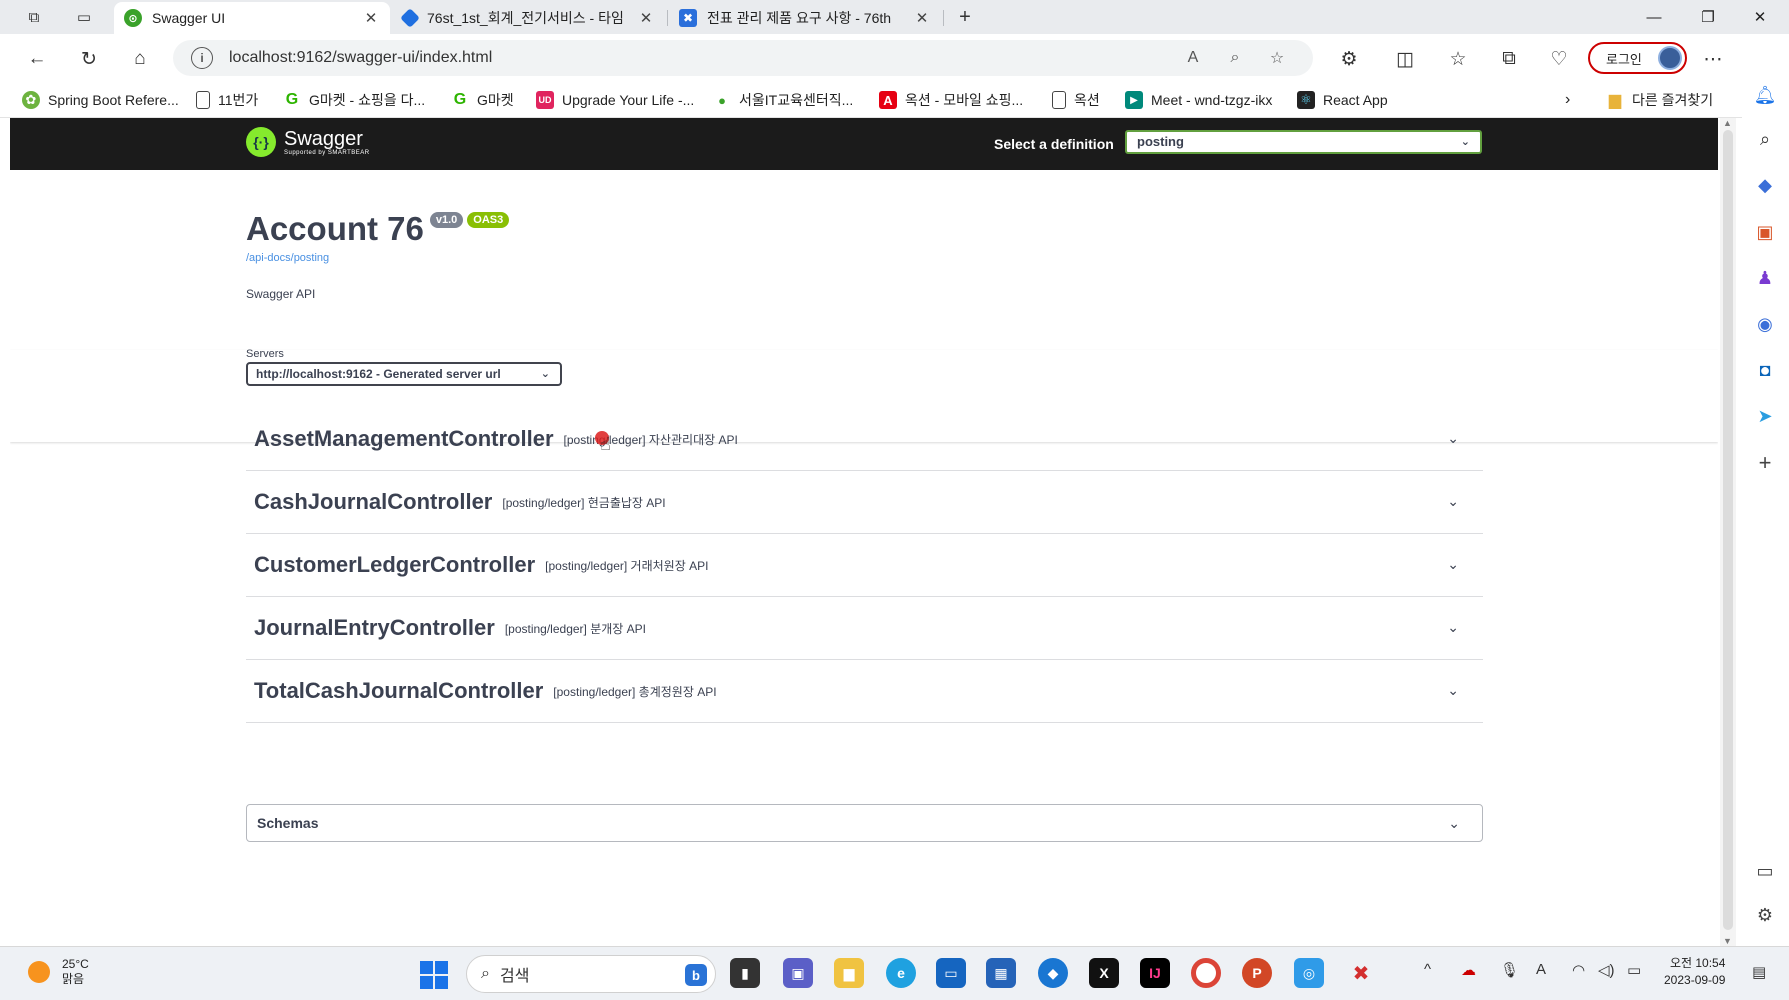  Describe the element at coordinates (189, 18) in the screenshot. I see `tab-title: Swagger UI` at that location.